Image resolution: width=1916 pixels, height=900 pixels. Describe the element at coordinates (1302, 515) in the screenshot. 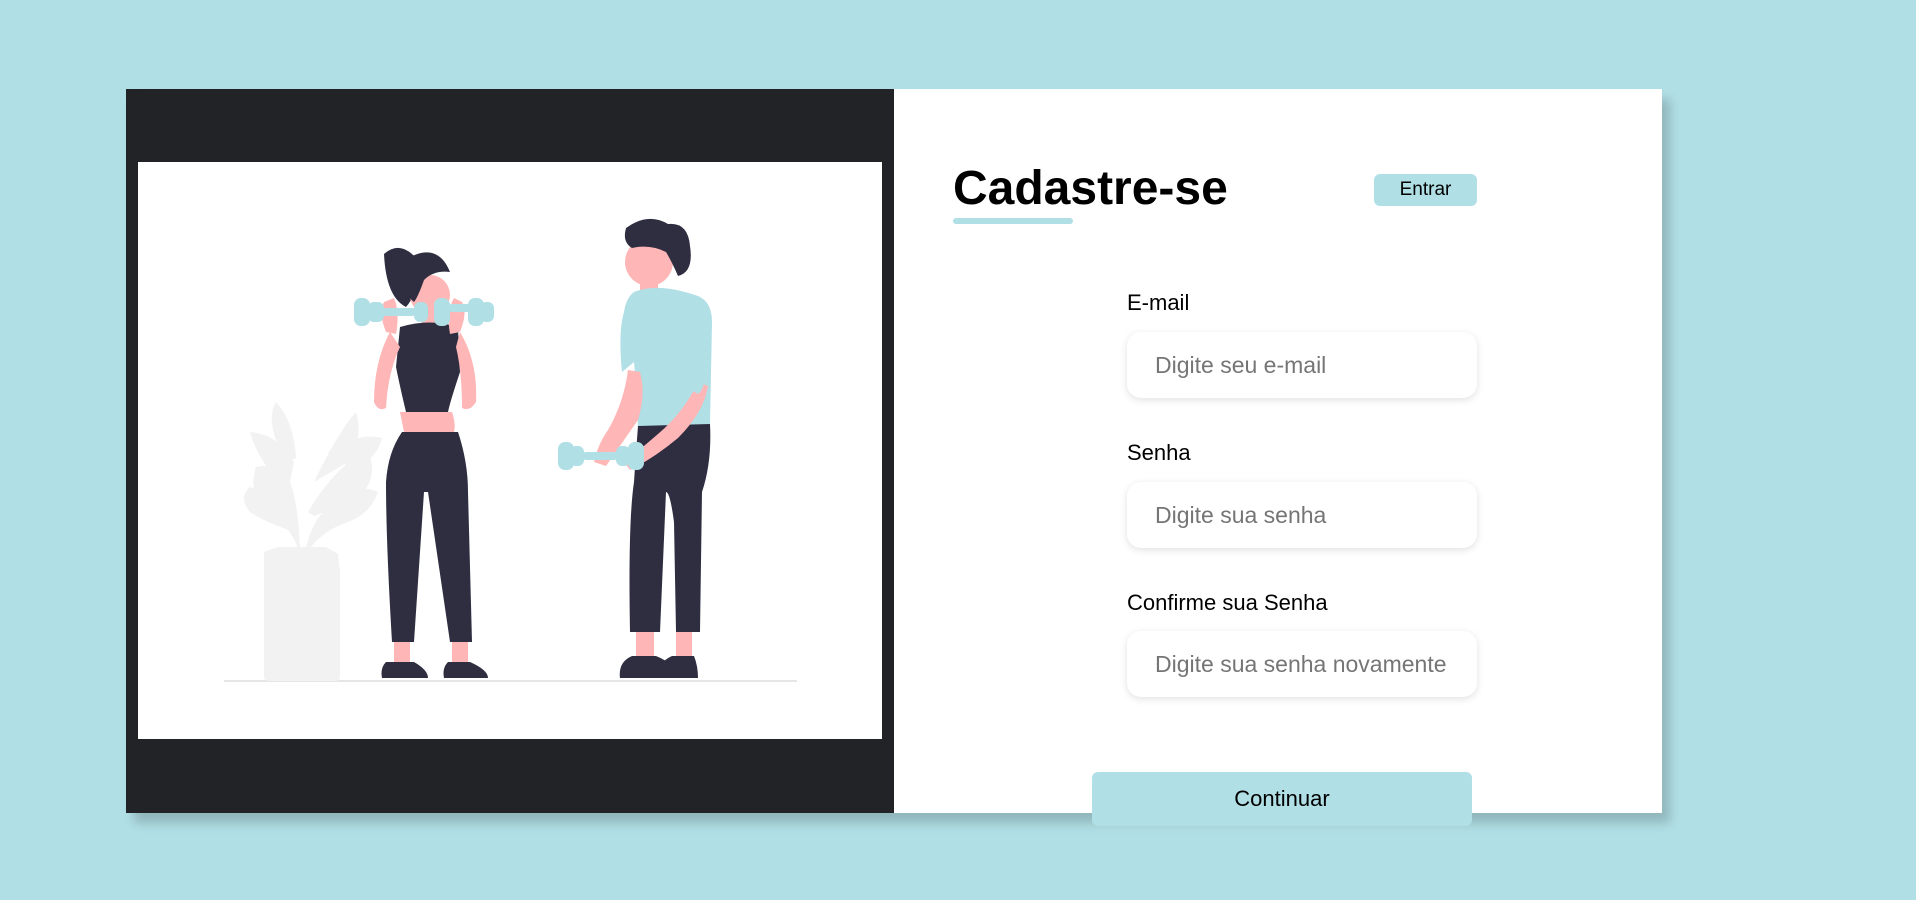

I see `password-field` at that location.